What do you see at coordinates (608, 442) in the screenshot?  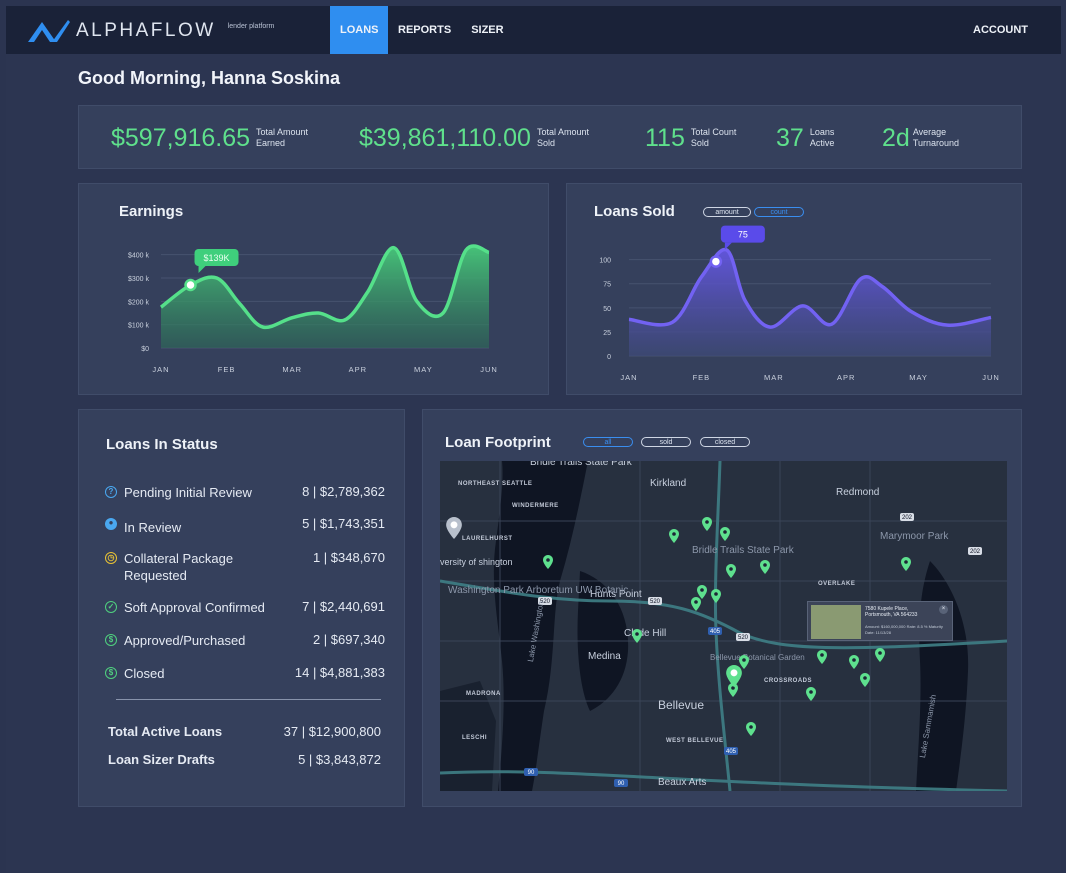 I see `filter-all: all` at bounding box center [608, 442].